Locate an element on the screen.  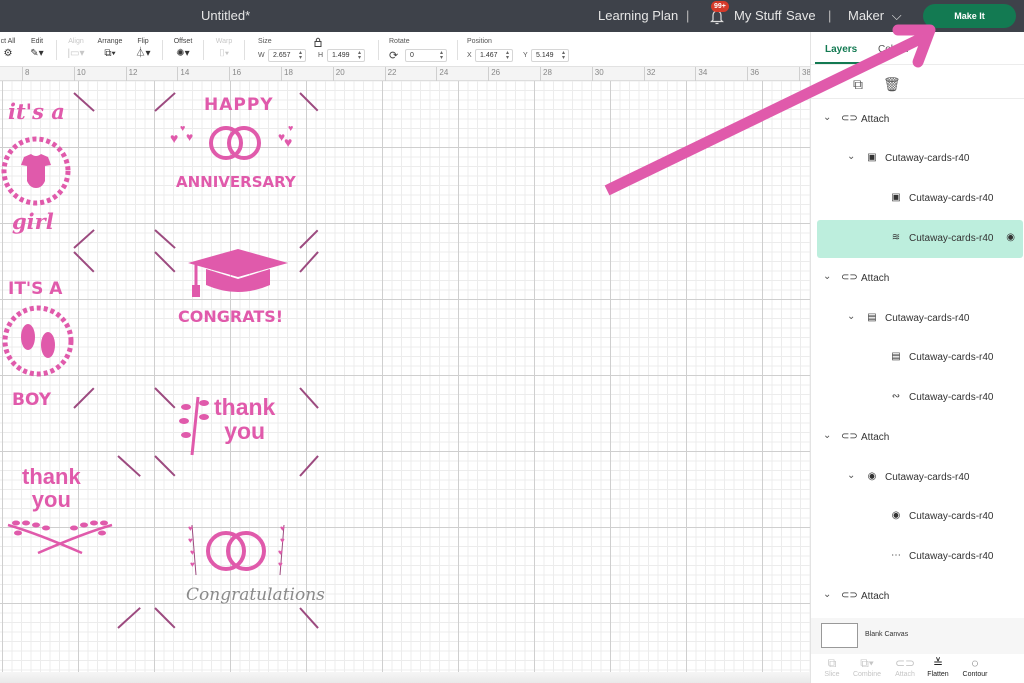
girl-text: girl is located at coordinates (33, 221).